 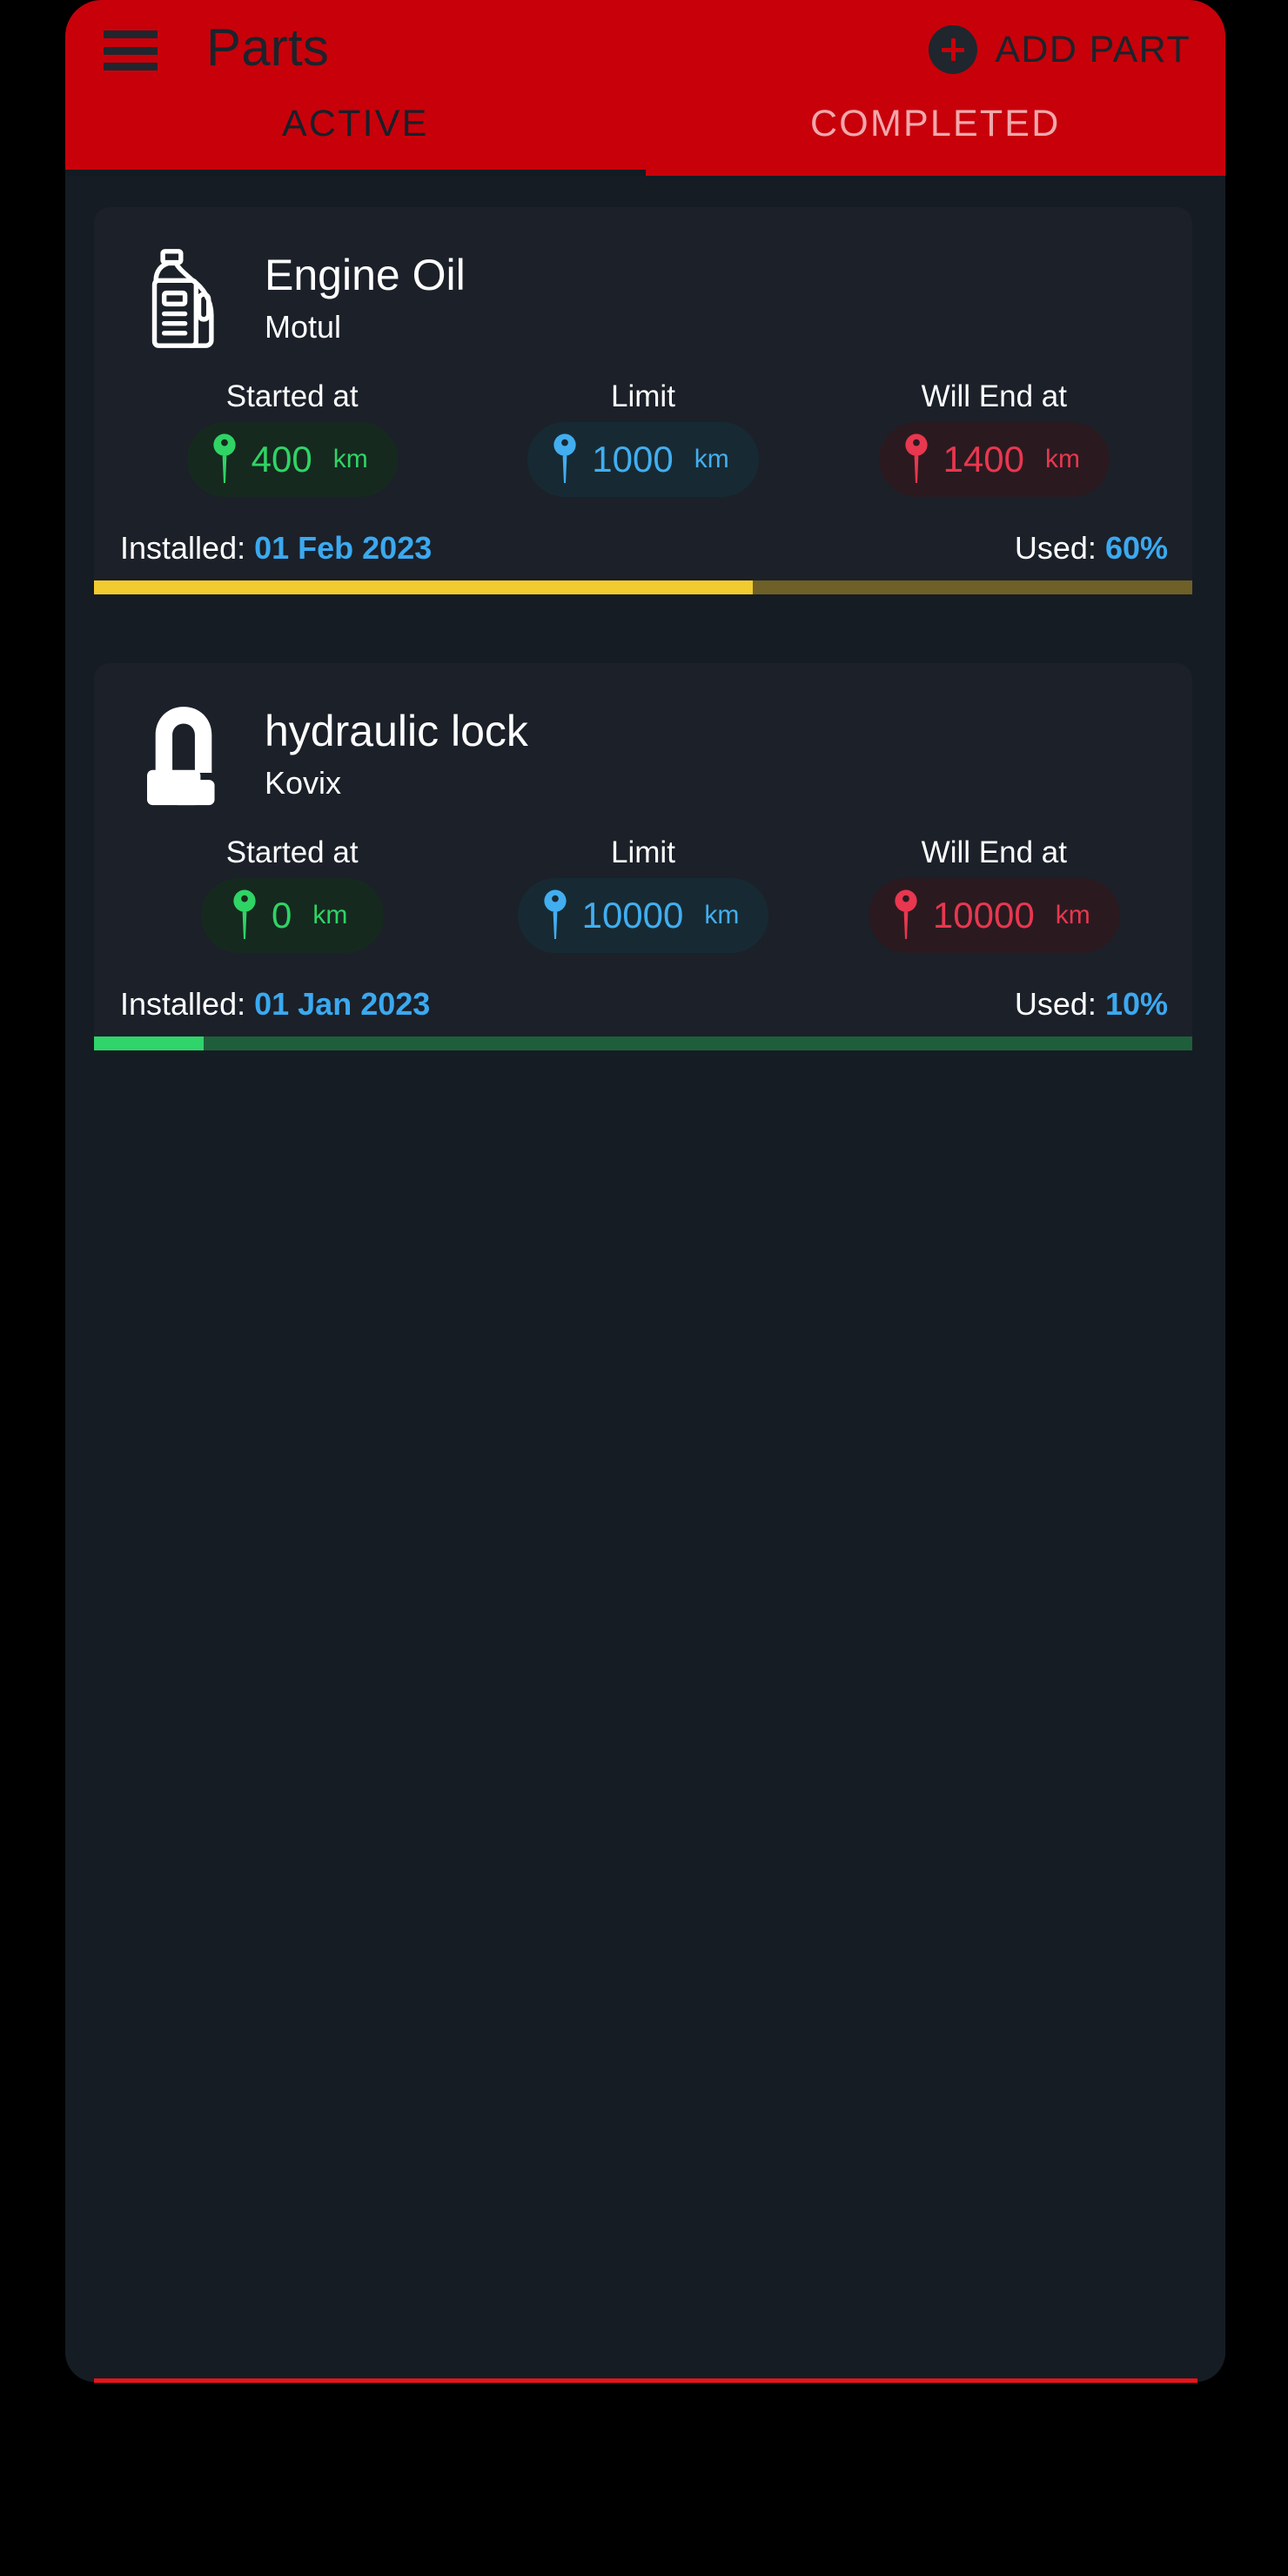 I want to click on stat-started-at: Started at 0 km, so click(x=292, y=895).